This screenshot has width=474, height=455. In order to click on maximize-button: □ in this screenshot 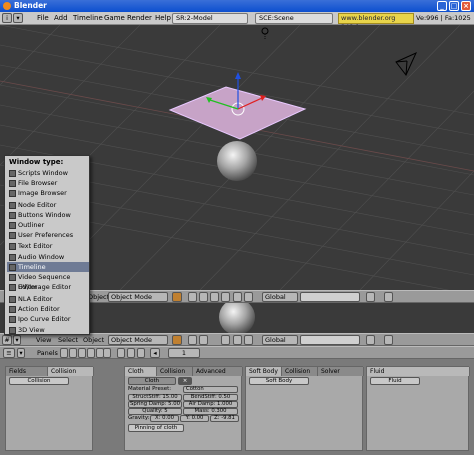, I will do `click(454, 6)`.